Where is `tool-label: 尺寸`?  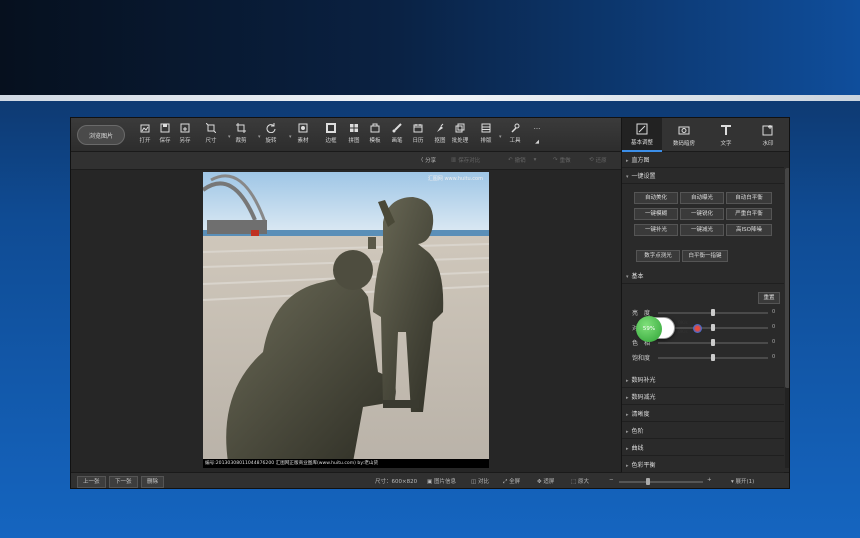
tool-label: 尺寸 is located at coordinates (211, 141).